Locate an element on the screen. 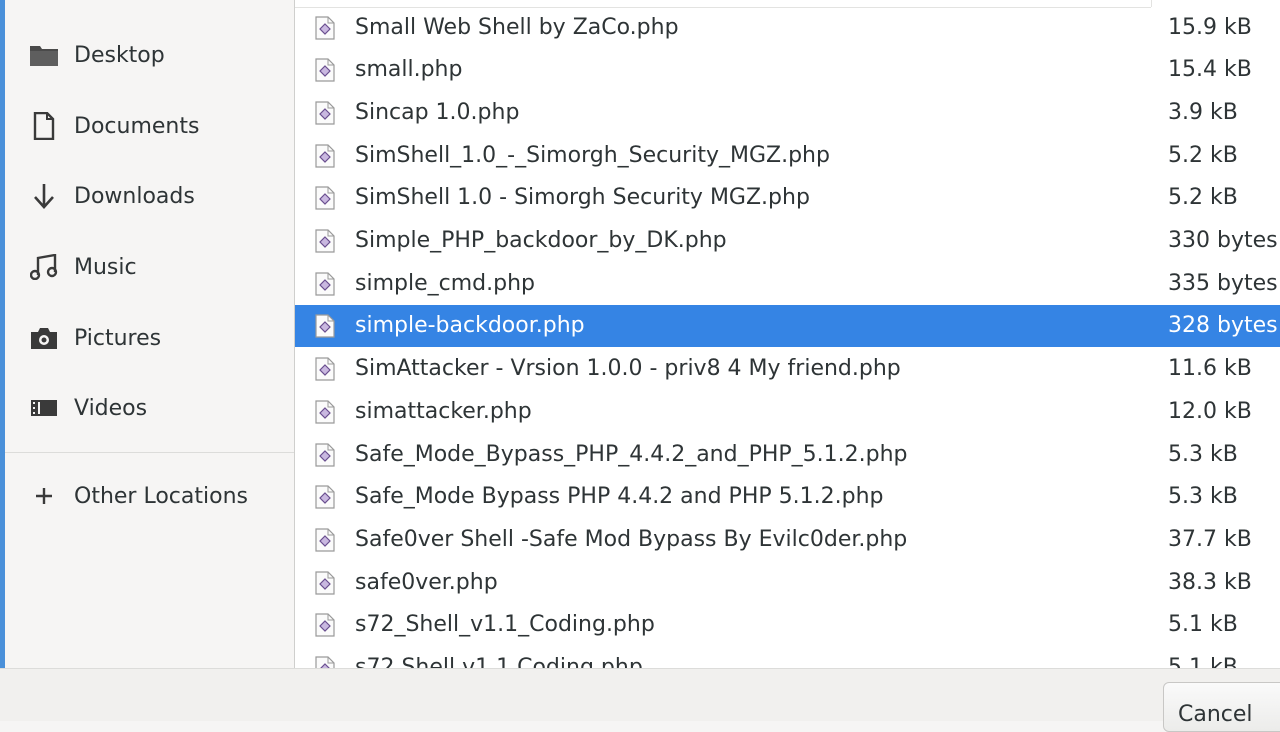 Image resolution: width=1280 pixels, height=732 pixels. file-name: s72_Shell_v1.1_Coding.php is located at coordinates (505, 625).